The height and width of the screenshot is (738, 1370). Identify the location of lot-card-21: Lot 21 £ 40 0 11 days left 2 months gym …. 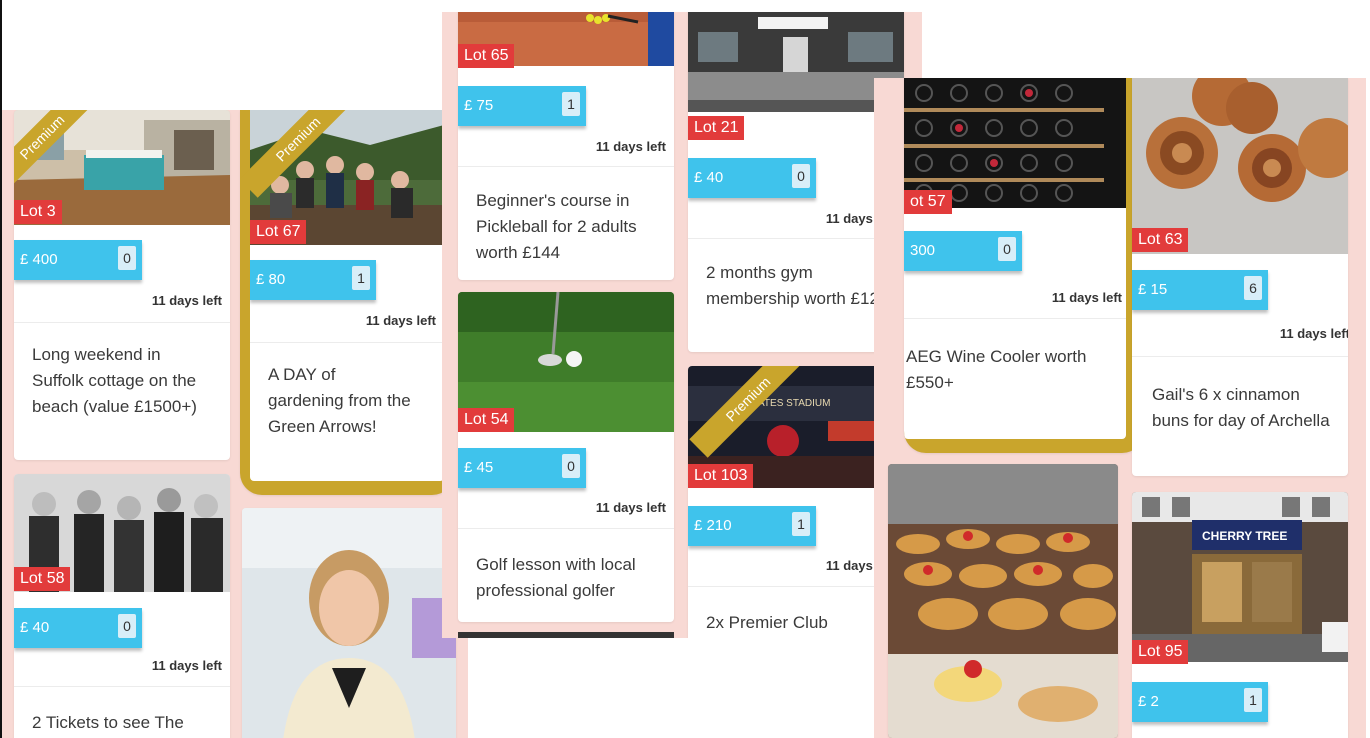
(796, 182).